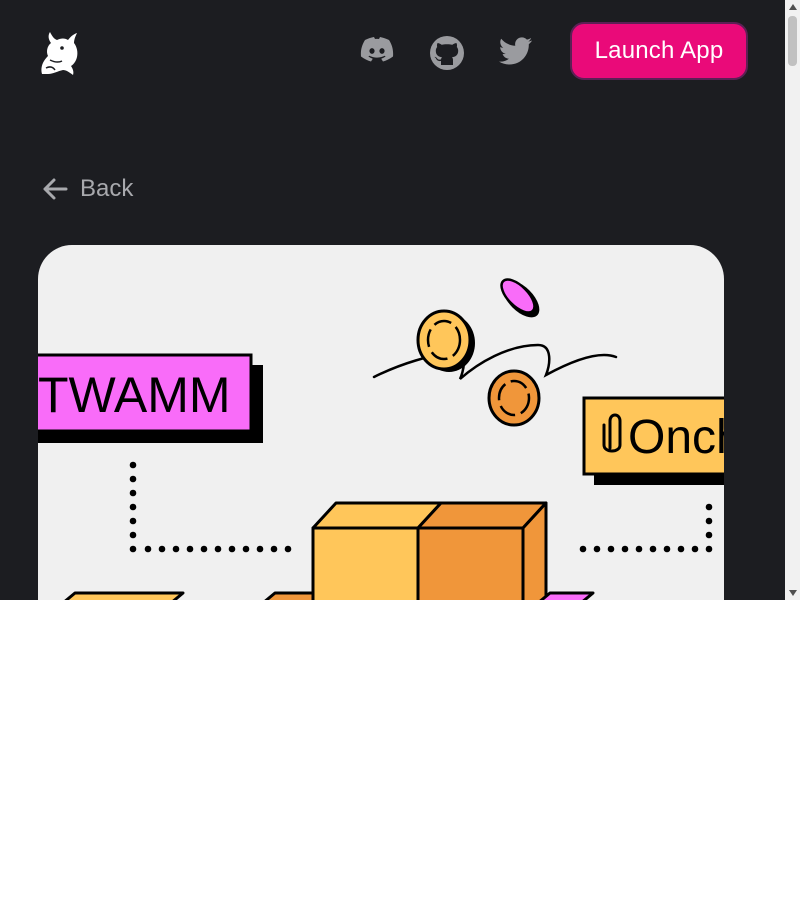 This screenshot has height=900, width=800. What do you see at coordinates (55, 189) in the screenshot?
I see `arrow-left-icon` at bounding box center [55, 189].